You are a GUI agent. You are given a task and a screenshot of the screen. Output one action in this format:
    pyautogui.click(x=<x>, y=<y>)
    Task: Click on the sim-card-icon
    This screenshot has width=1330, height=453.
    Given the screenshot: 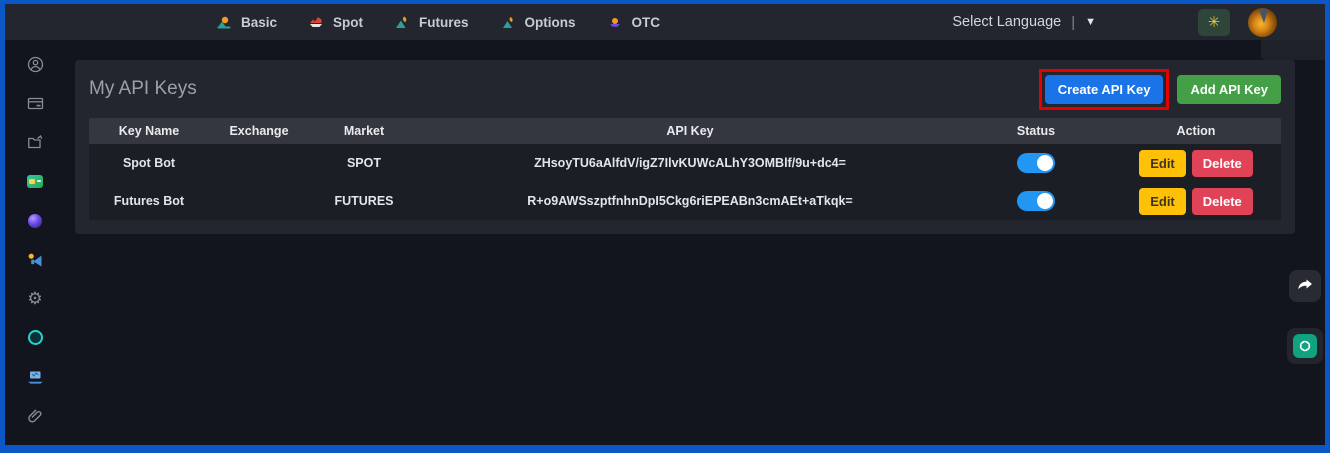 What is the action you would take?
    pyautogui.click(x=35, y=181)
    